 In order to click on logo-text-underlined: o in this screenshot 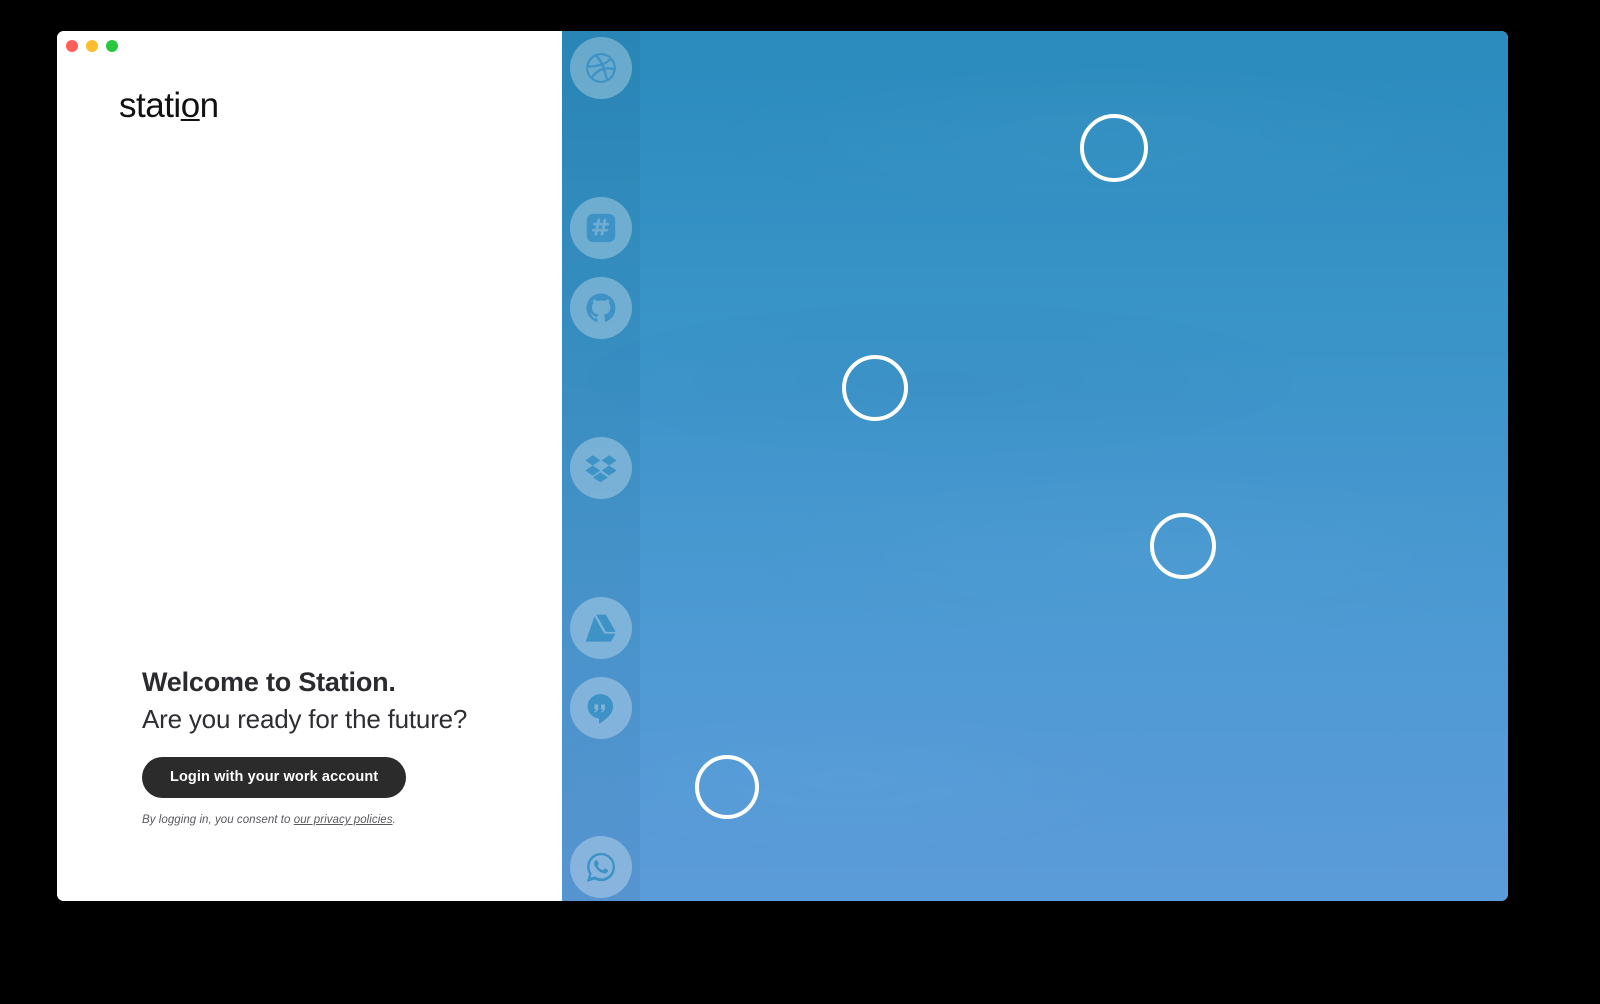, I will do `click(190, 105)`.